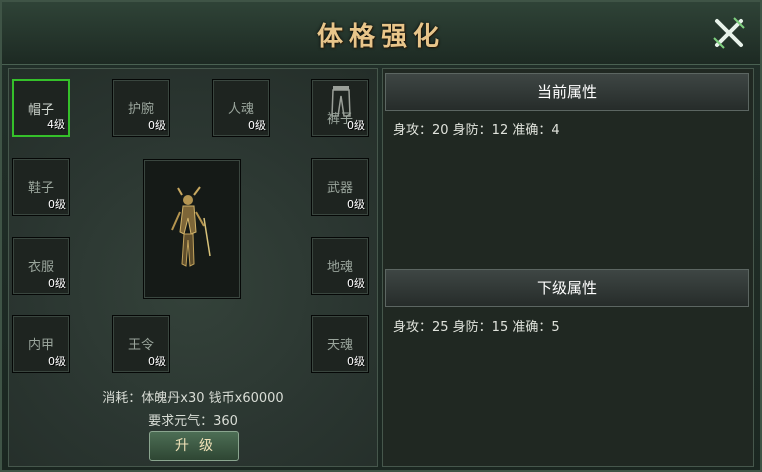 Image resolution: width=762 pixels, height=472 pixels. What do you see at coordinates (193, 398) in the screenshot?
I see `upgrade-cost: 消耗：体魄丹x30 钱币x60000` at bounding box center [193, 398].